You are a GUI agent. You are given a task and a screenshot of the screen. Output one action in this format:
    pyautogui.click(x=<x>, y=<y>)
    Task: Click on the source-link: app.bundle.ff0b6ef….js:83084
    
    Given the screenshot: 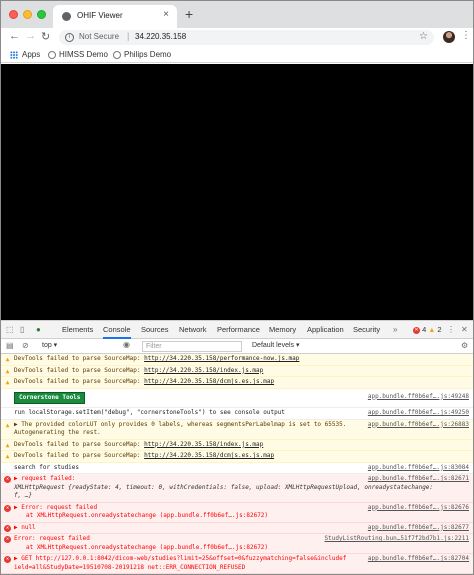 What is the action you would take?
    pyautogui.click(x=416, y=468)
    